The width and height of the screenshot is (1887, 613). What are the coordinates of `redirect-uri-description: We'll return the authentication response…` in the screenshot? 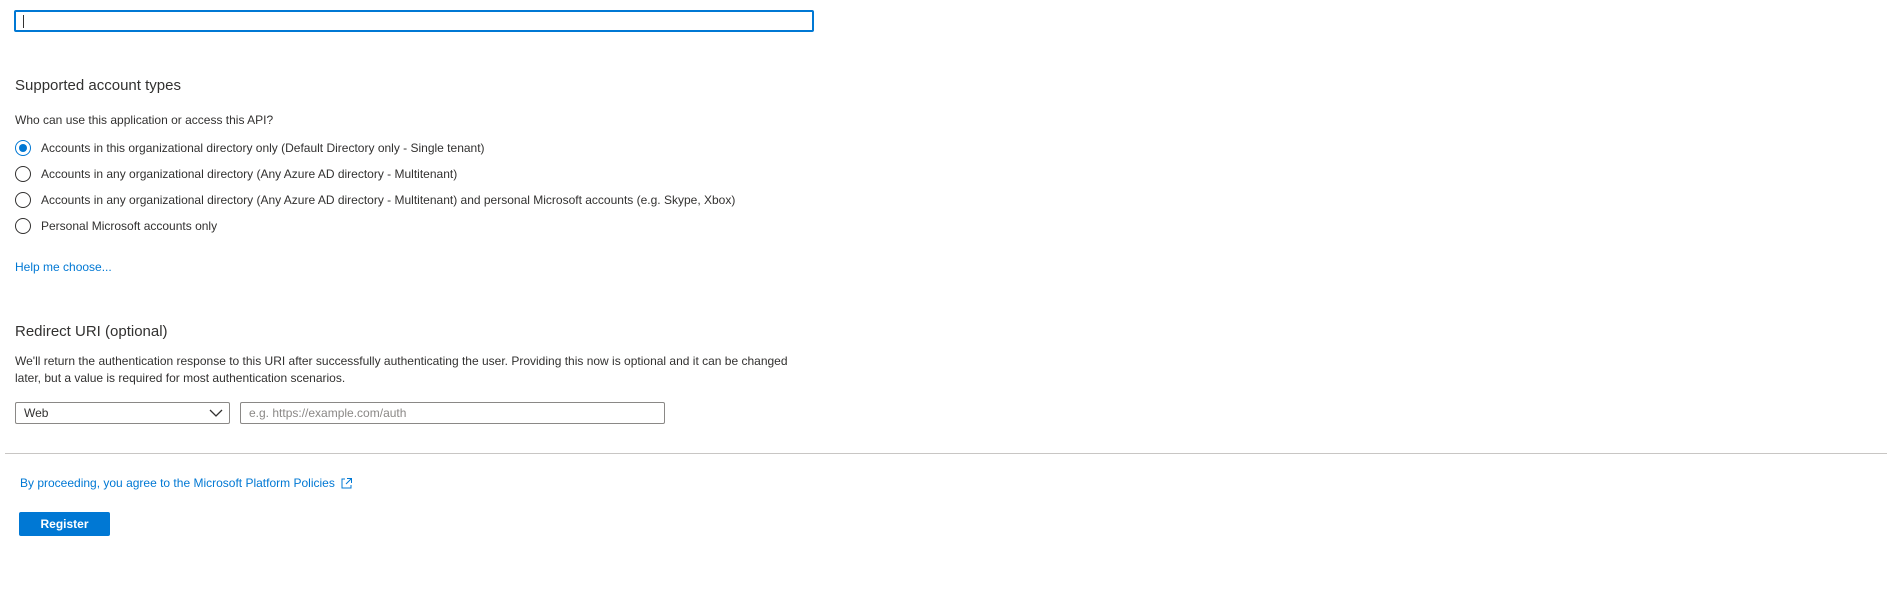 It's located at (401, 369).